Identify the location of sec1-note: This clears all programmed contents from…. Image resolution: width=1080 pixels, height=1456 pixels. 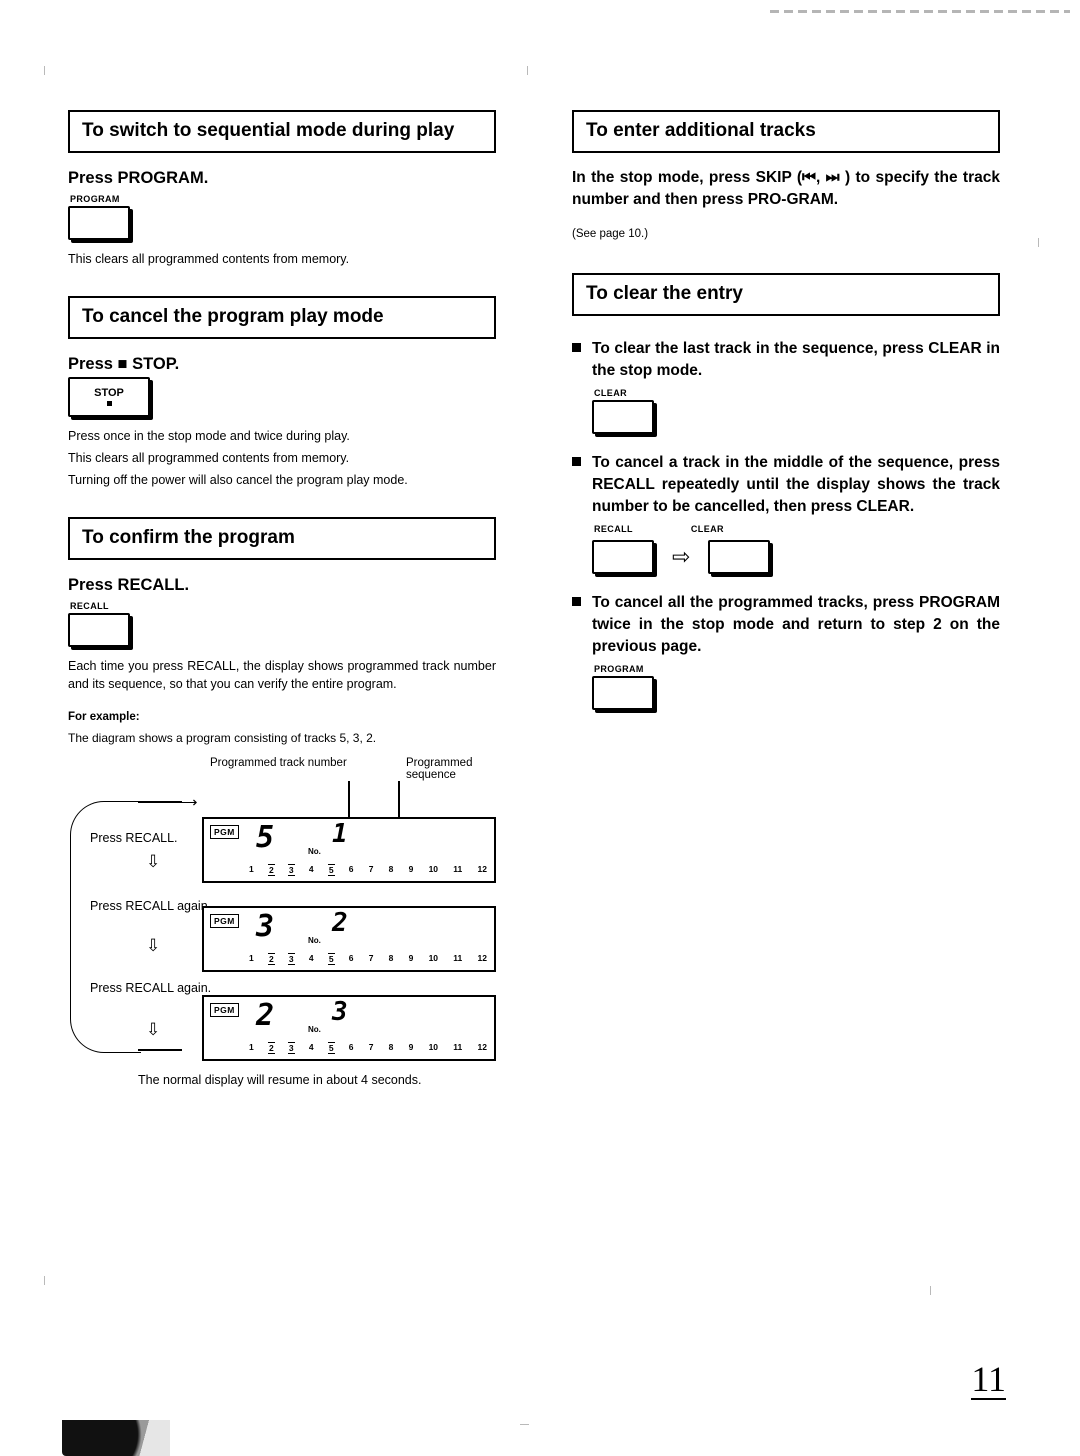
(209, 258).